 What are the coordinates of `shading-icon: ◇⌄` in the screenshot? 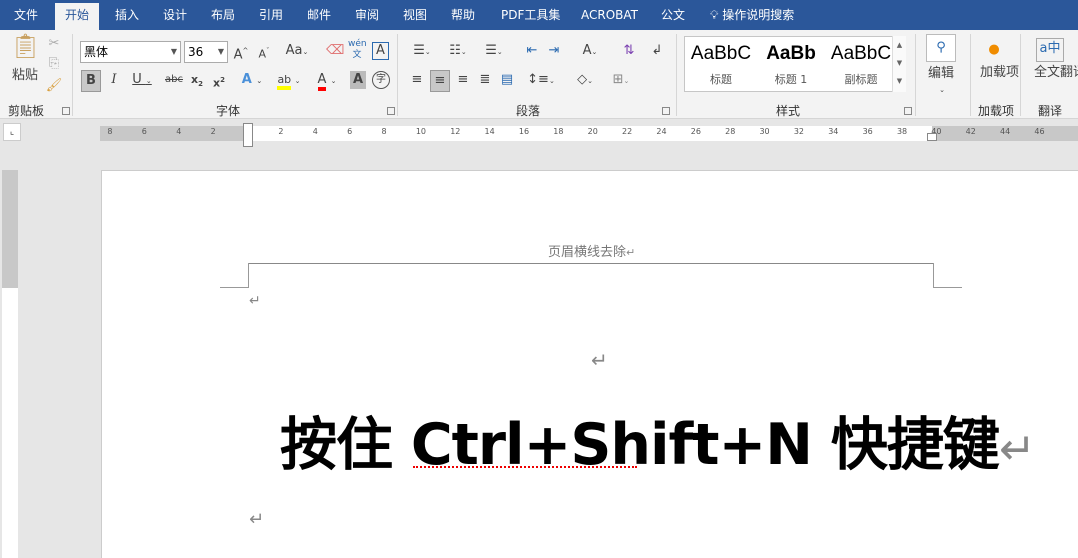 It's located at (585, 81).